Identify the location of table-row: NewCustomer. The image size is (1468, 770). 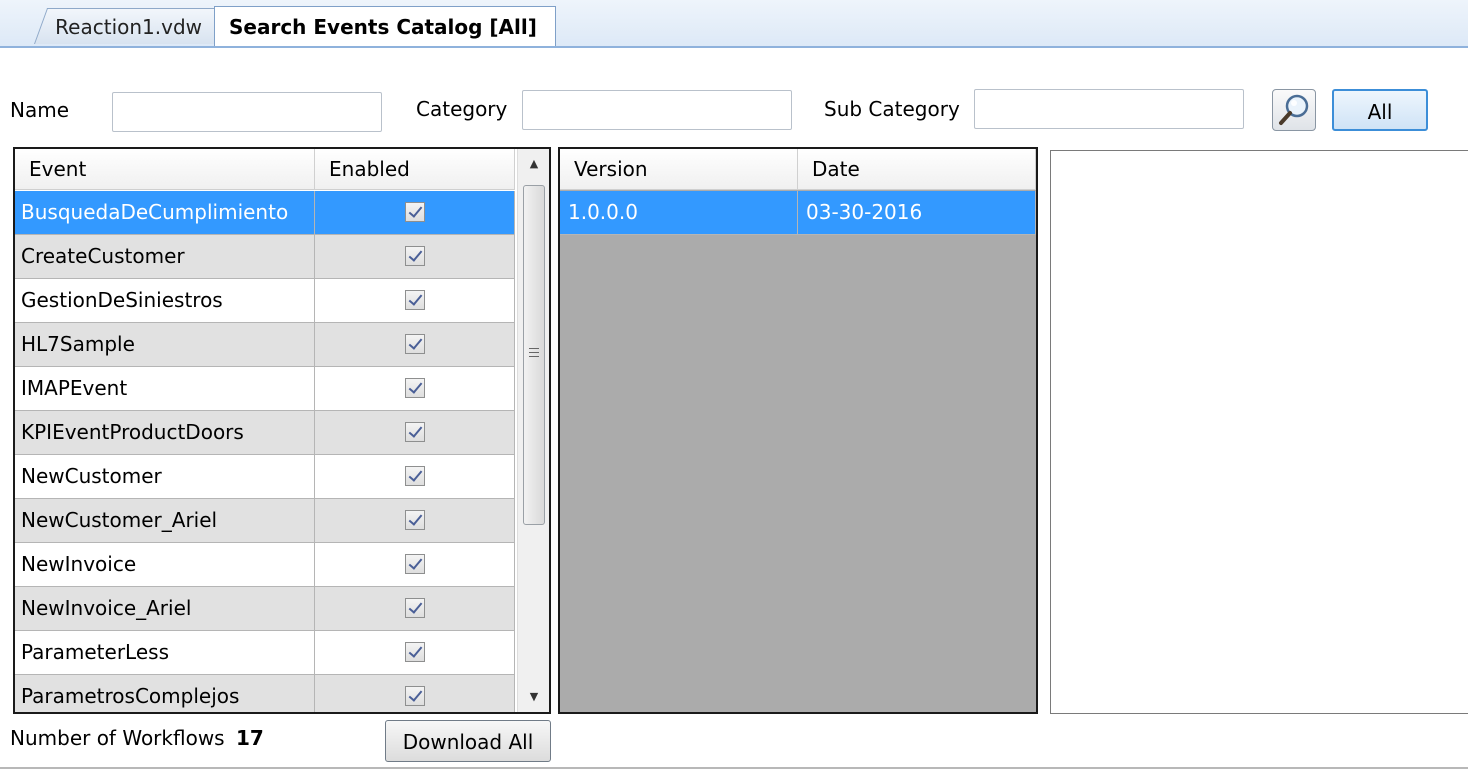
(265, 477).